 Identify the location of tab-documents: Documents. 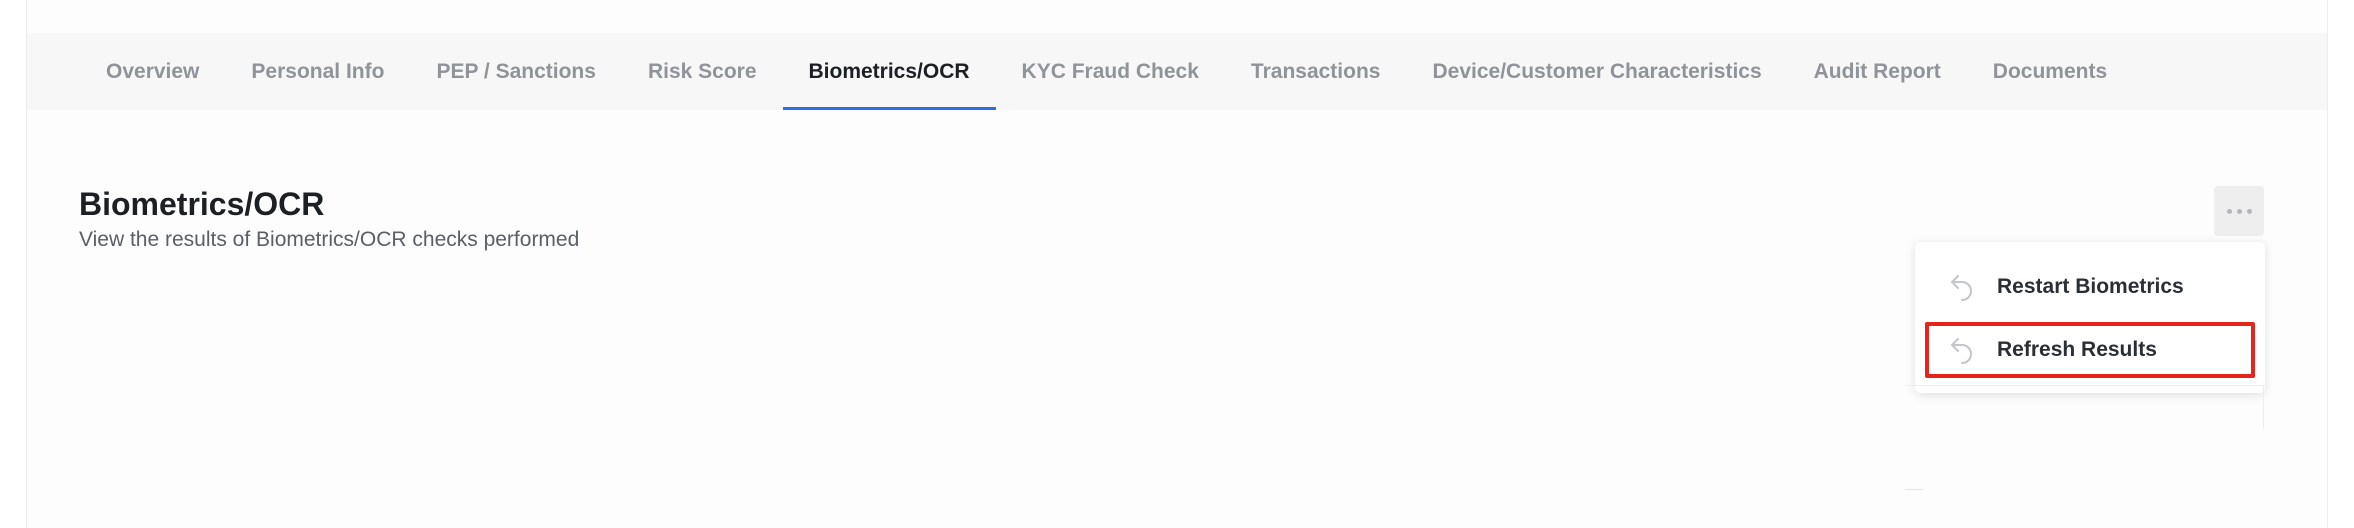
(2050, 71).